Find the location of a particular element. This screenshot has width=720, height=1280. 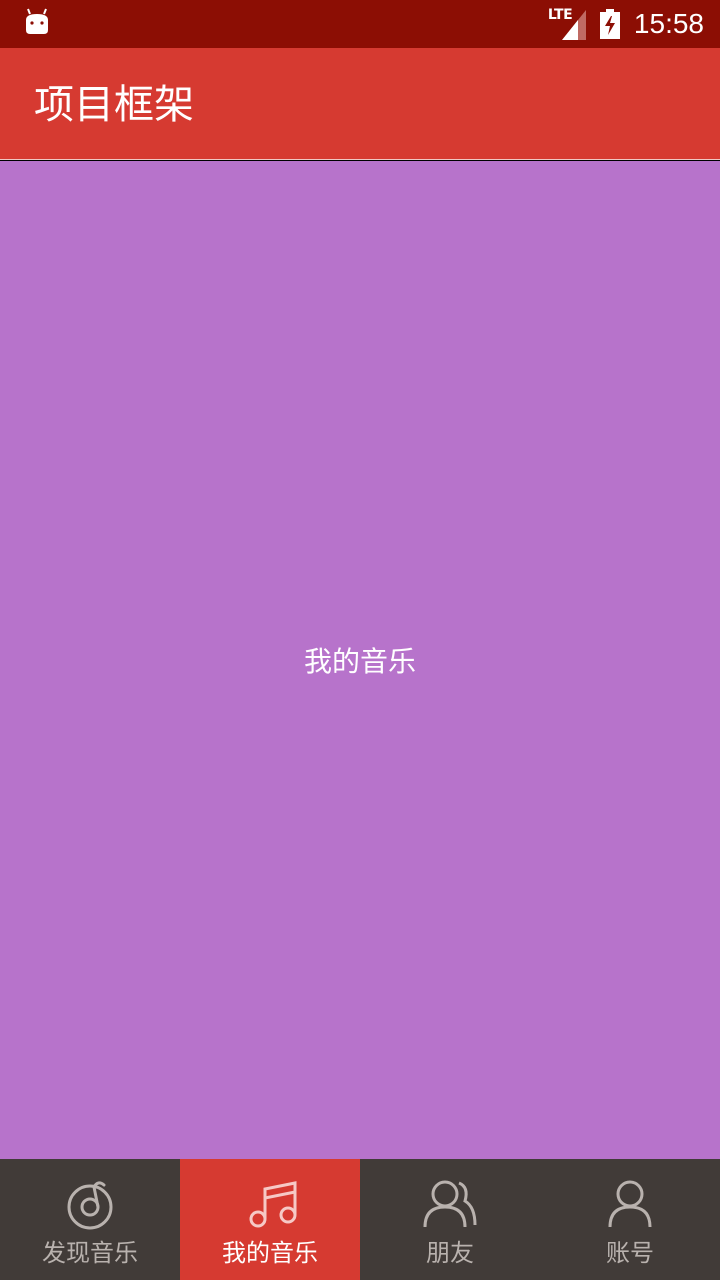

friends-icon is located at coordinates (450, 1204).